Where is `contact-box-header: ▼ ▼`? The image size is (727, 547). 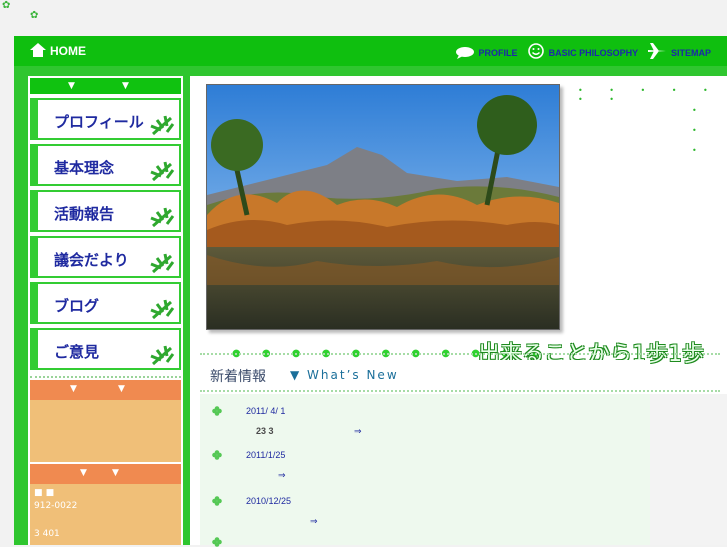
contact-box-header: ▼ ▼ is located at coordinates (105, 474).